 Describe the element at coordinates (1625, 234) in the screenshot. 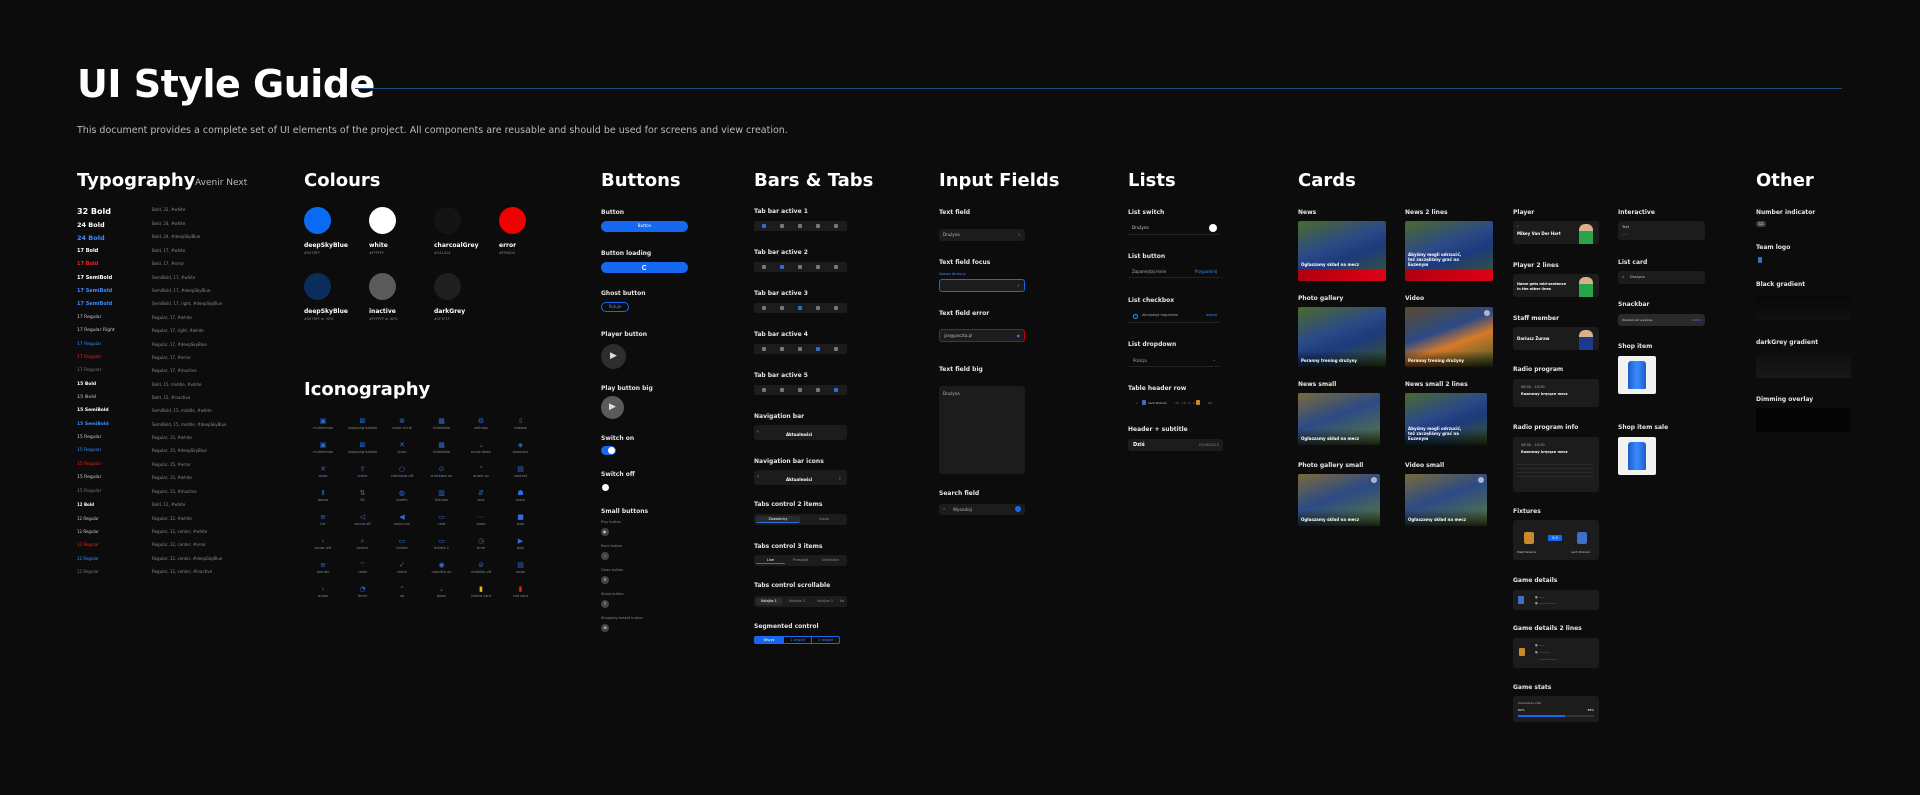

I see `interactive-link: ——` at that location.